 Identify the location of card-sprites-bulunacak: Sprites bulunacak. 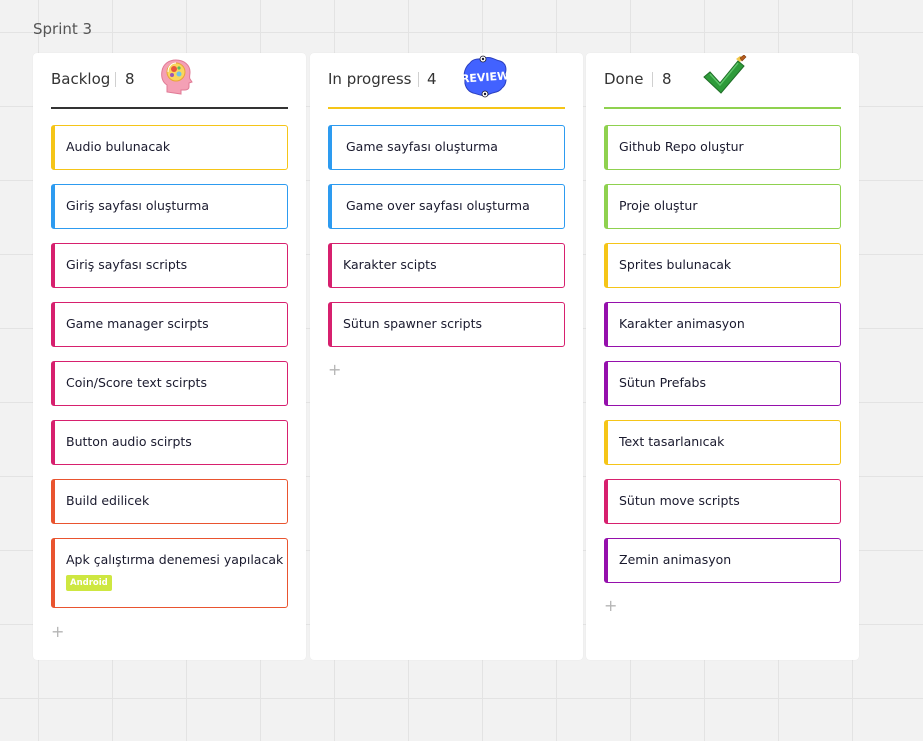
(722, 265).